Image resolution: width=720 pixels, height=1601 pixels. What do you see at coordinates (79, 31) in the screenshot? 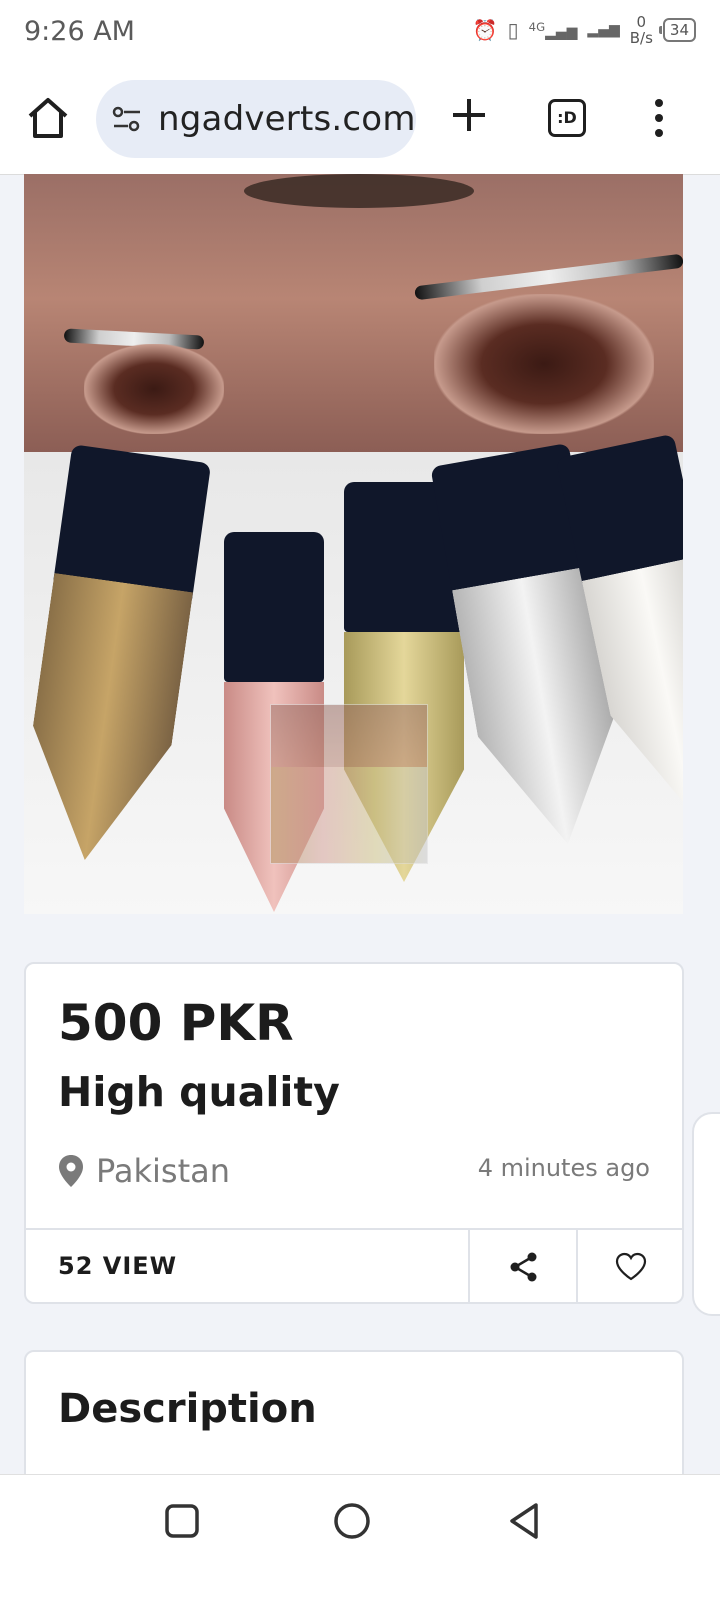
I see `status-time: 9:26 AM` at bounding box center [79, 31].